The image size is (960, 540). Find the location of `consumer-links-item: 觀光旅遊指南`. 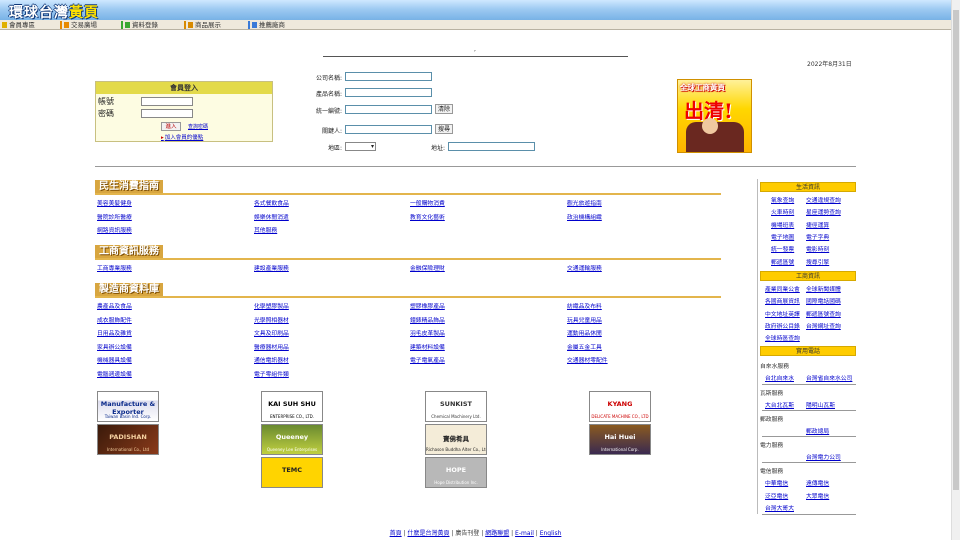

consumer-links-item: 觀光旅遊指南 is located at coordinates (584, 202).